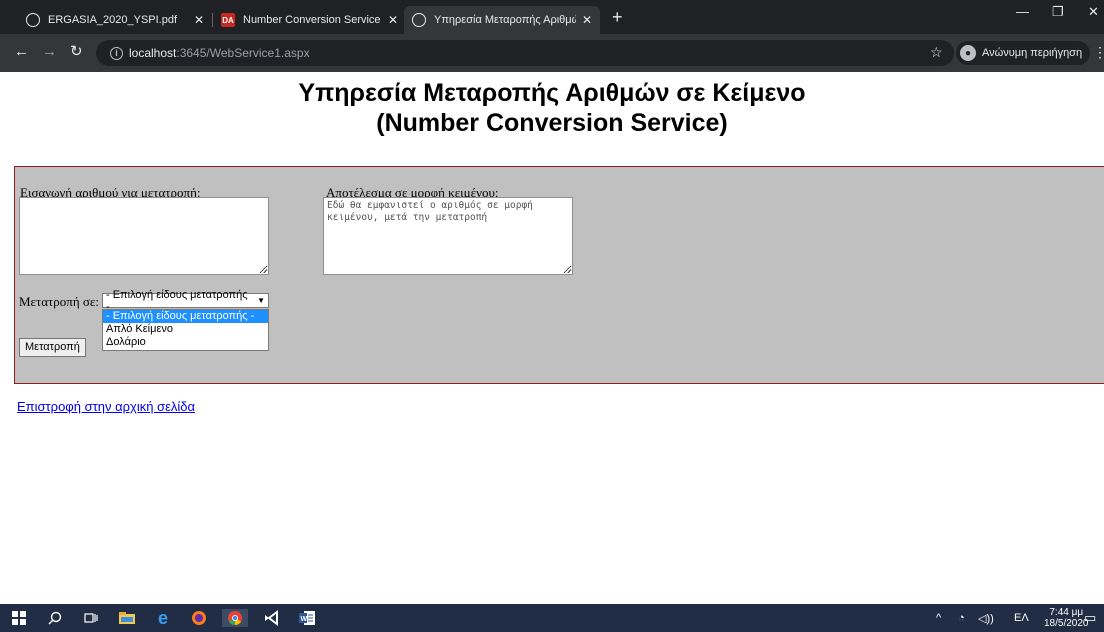 Image resolution: width=1104 pixels, height=632 pixels. What do you see at coordinates (1066, 612) in the screenshot?
I see `clock-time: 7:44 μμ` at bounding box center [1066, 612].